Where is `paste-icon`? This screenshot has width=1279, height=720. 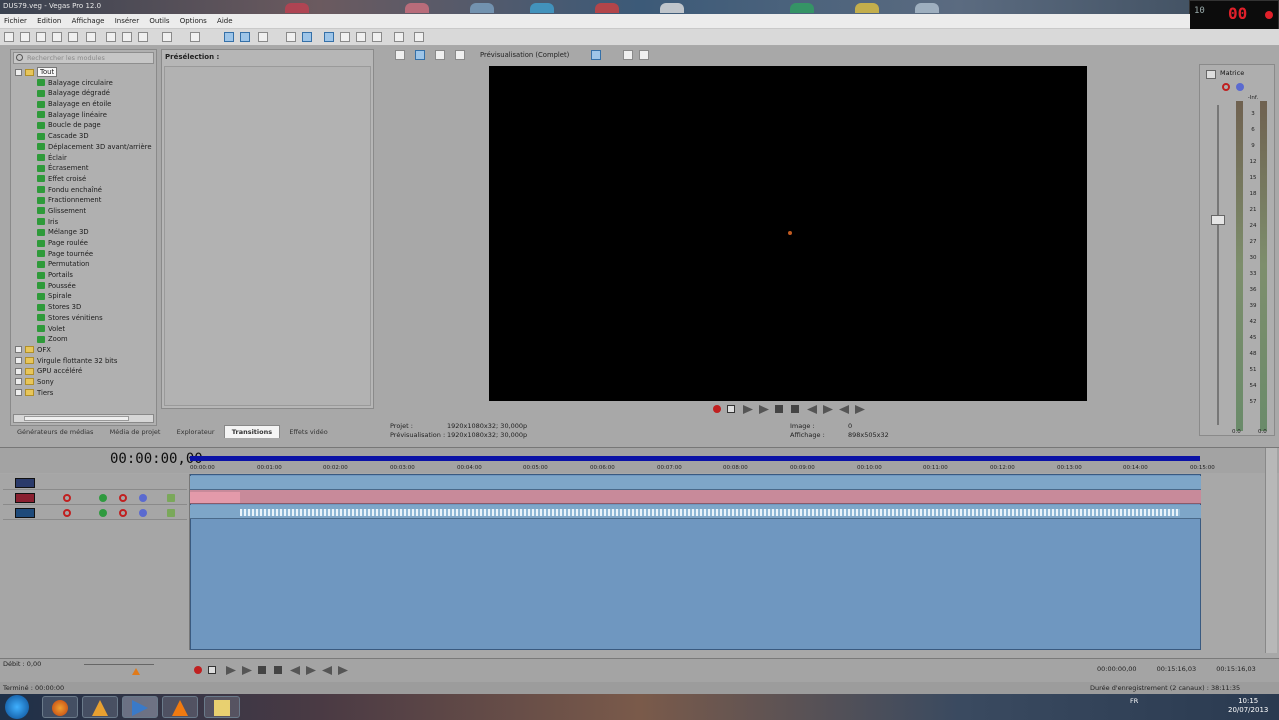 paste-icon is located at coordinates (143, 37).